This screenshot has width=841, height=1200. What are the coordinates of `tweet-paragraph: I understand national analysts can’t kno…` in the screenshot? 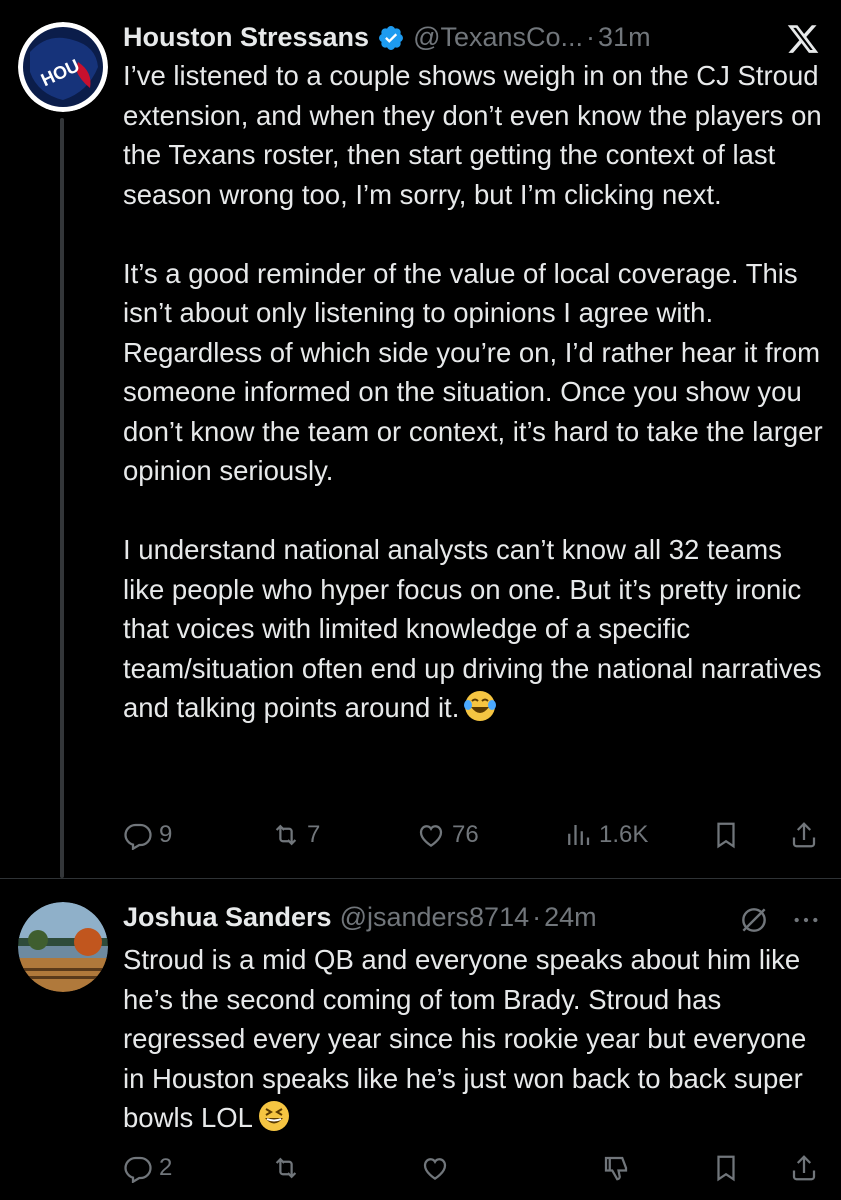 It's located at (473, 632).